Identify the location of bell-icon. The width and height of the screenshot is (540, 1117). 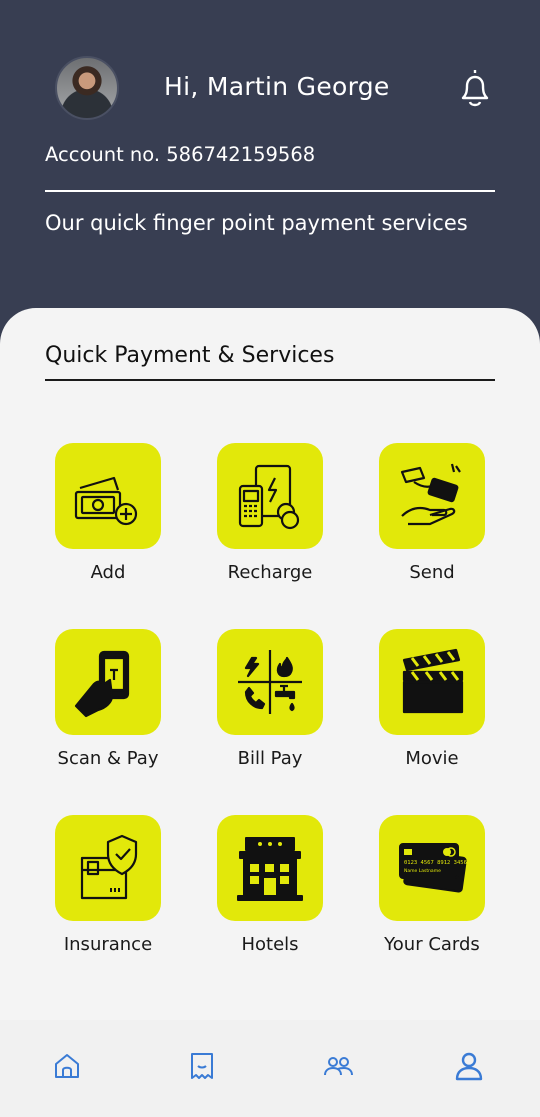
(475, 88).